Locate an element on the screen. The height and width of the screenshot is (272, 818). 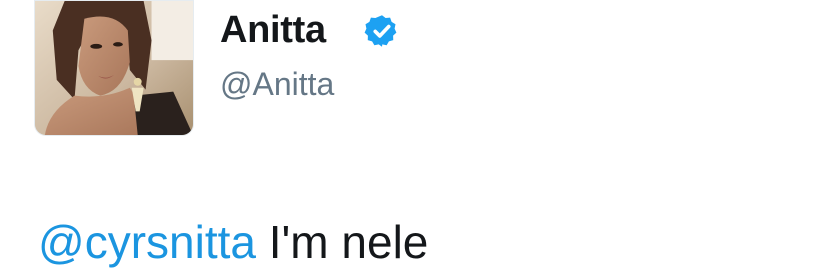
profile-photo-icon is located at coordinates (114, 68).